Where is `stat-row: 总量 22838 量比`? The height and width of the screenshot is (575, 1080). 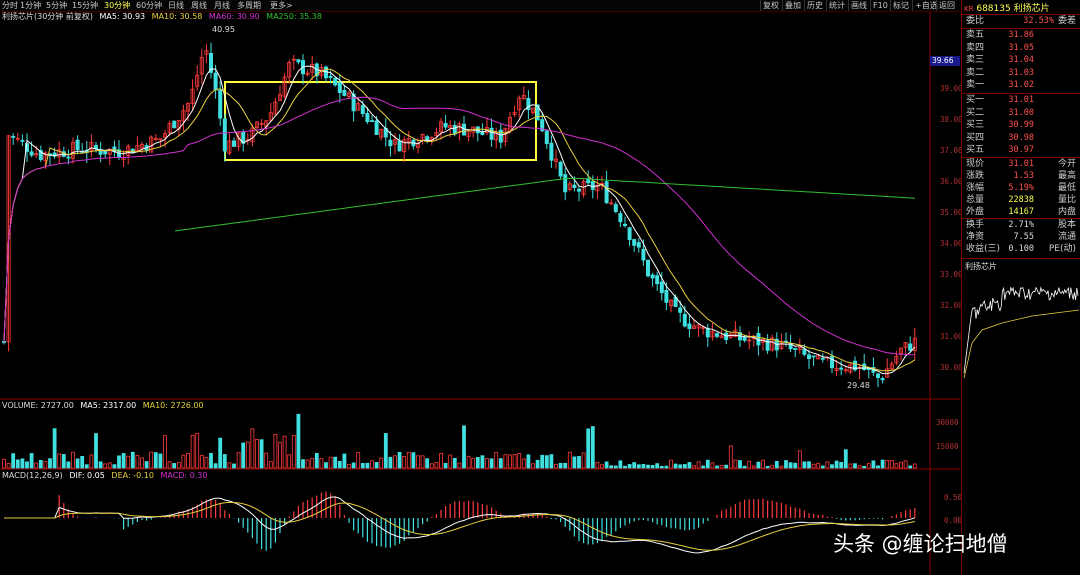 stat-row: 总量 22838 量比 is located at coordinates (1022, 200).